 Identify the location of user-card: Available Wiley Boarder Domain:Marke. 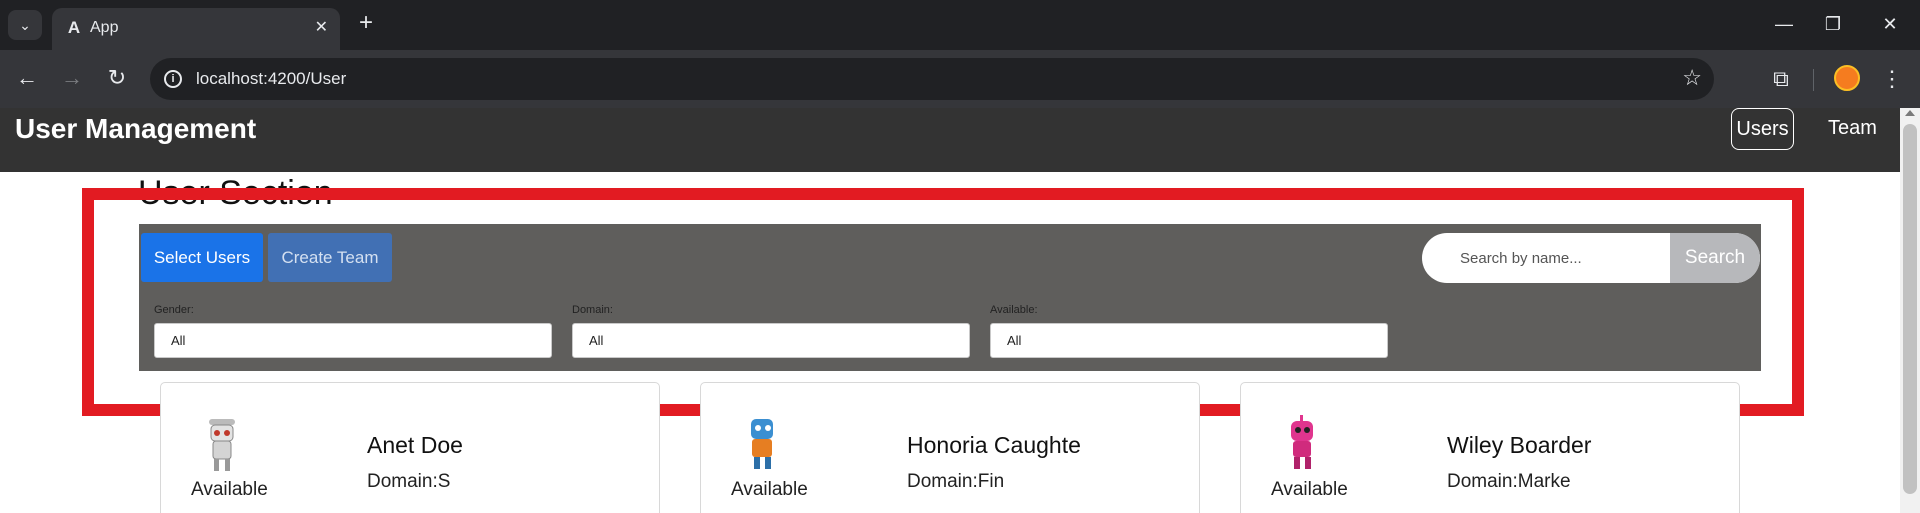
(1490, 447).